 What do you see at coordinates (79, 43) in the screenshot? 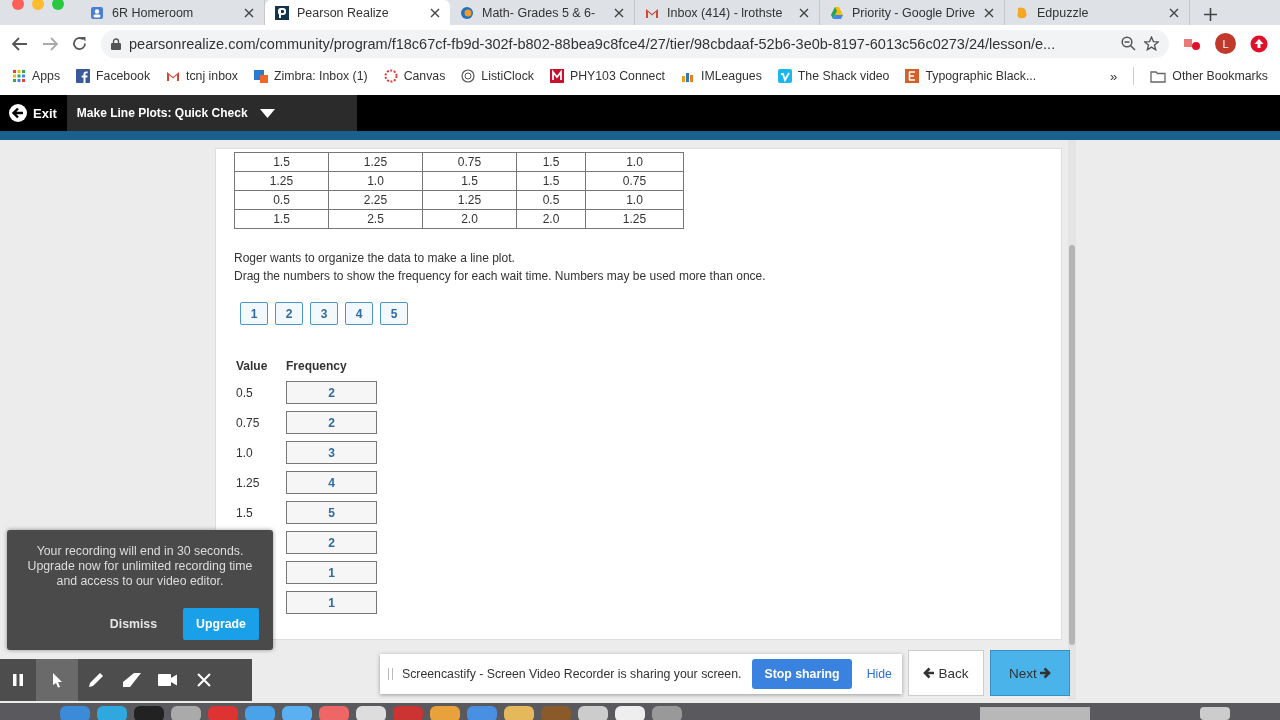
I see `reload-icon` at bounding box center [79, 43].